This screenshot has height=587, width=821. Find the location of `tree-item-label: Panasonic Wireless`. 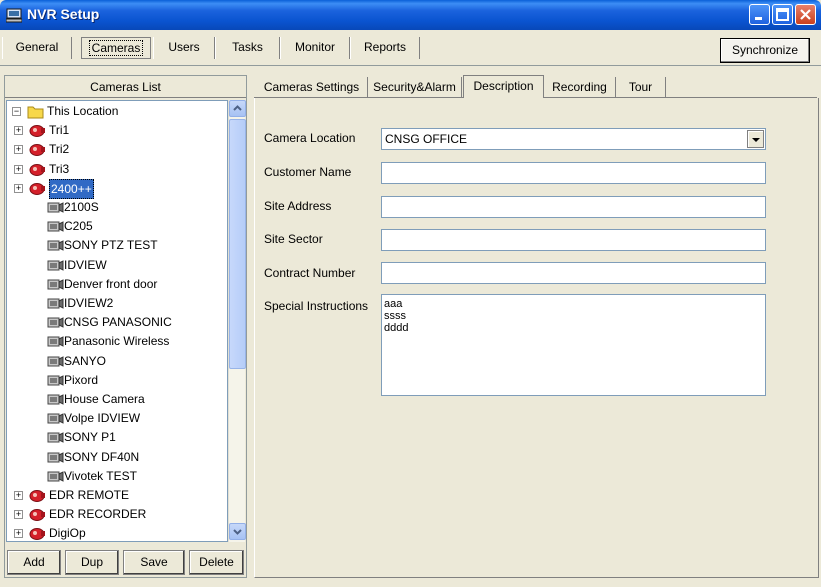

tree-item-label: Panasonic Wireless is located at coordinates (117, 341).